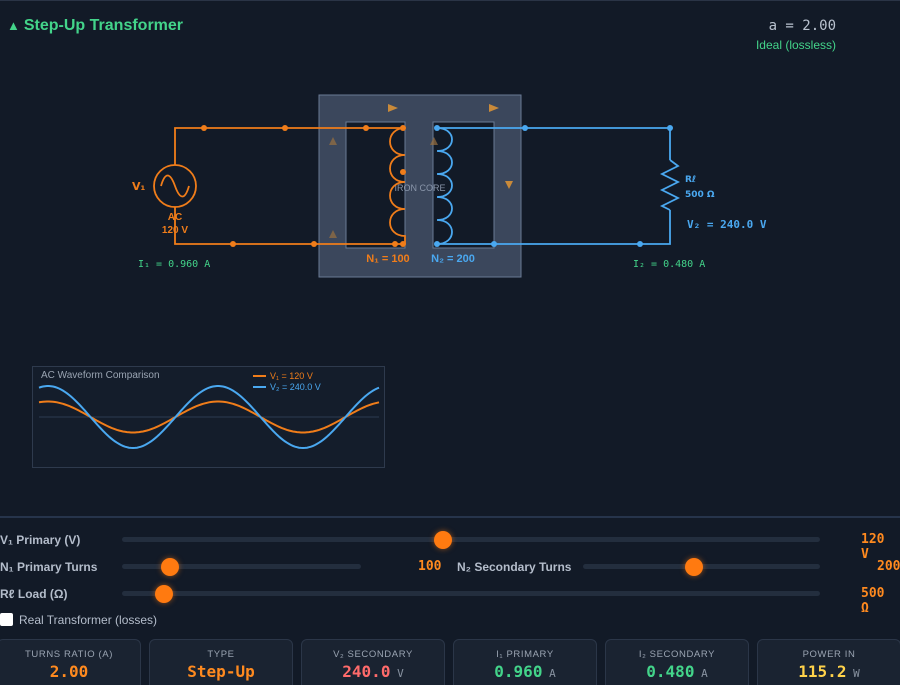  I want to click on n1-value: 100, so click(430, 566).